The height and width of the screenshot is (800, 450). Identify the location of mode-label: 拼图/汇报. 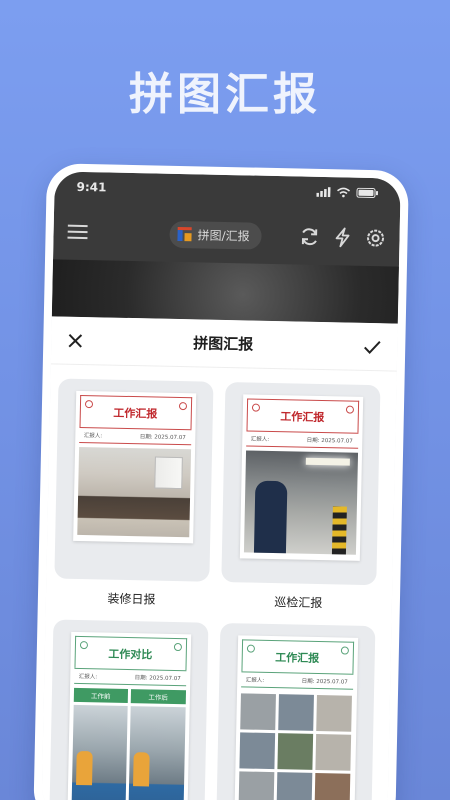
(223, 235).